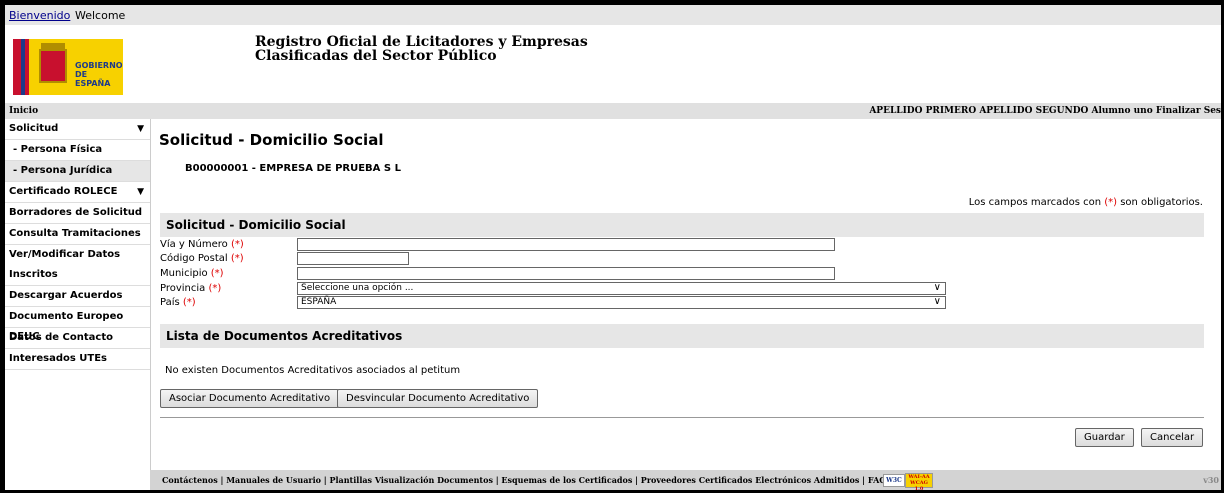  I want to click on pais-label-text: País, so click(171, 302).